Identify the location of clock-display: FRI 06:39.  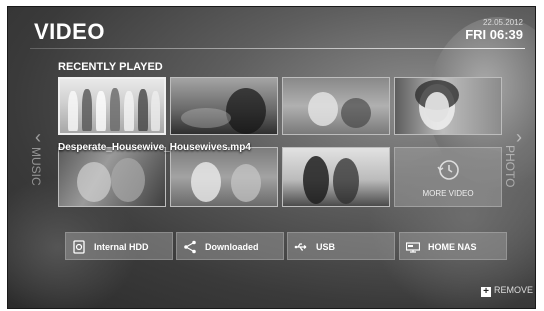
(494, 34).